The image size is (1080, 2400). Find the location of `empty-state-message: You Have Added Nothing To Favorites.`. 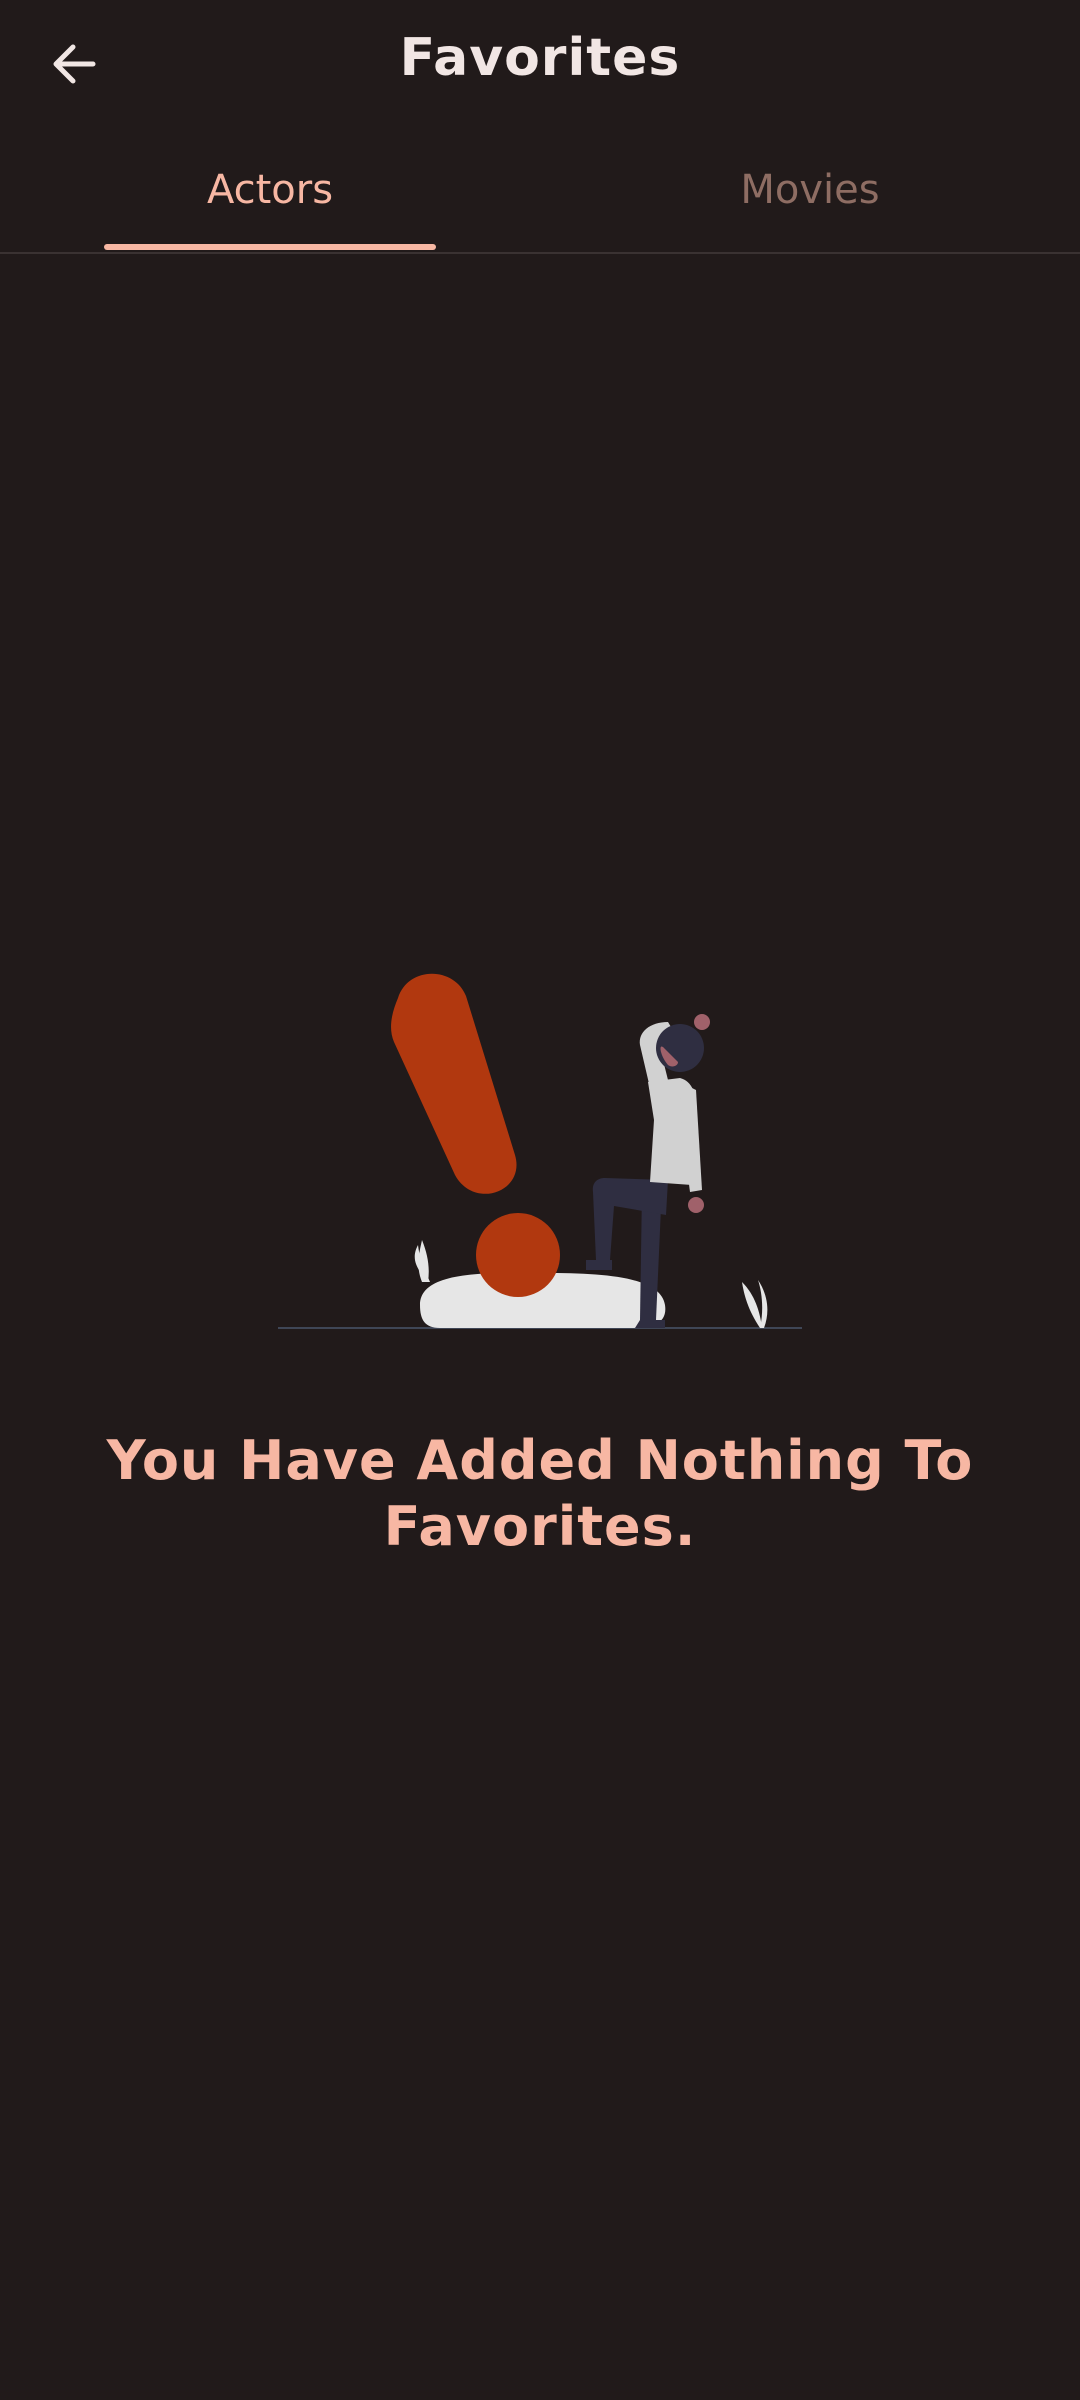

empty-state-message: You Have Added Nothing To Favorites. is located at coordinates (540, 1493).